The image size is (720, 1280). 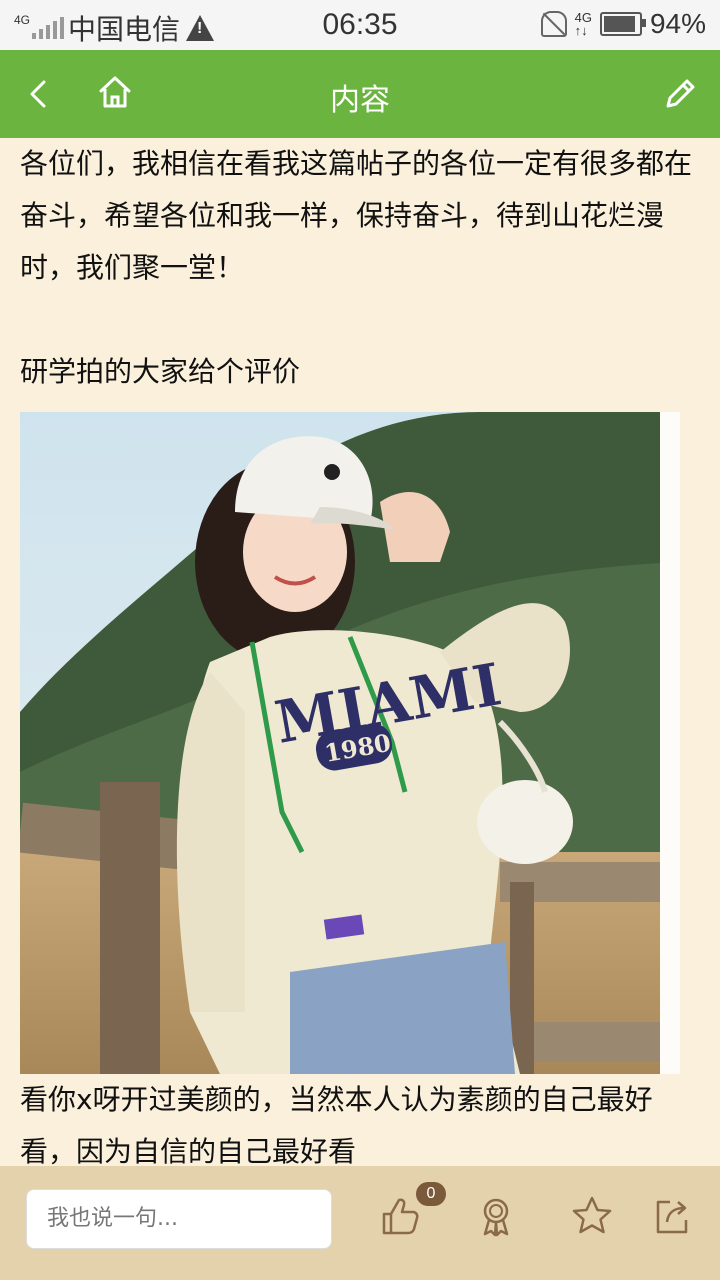 I want to click on thumbs-up-icon, so click(x=400, y=1216).